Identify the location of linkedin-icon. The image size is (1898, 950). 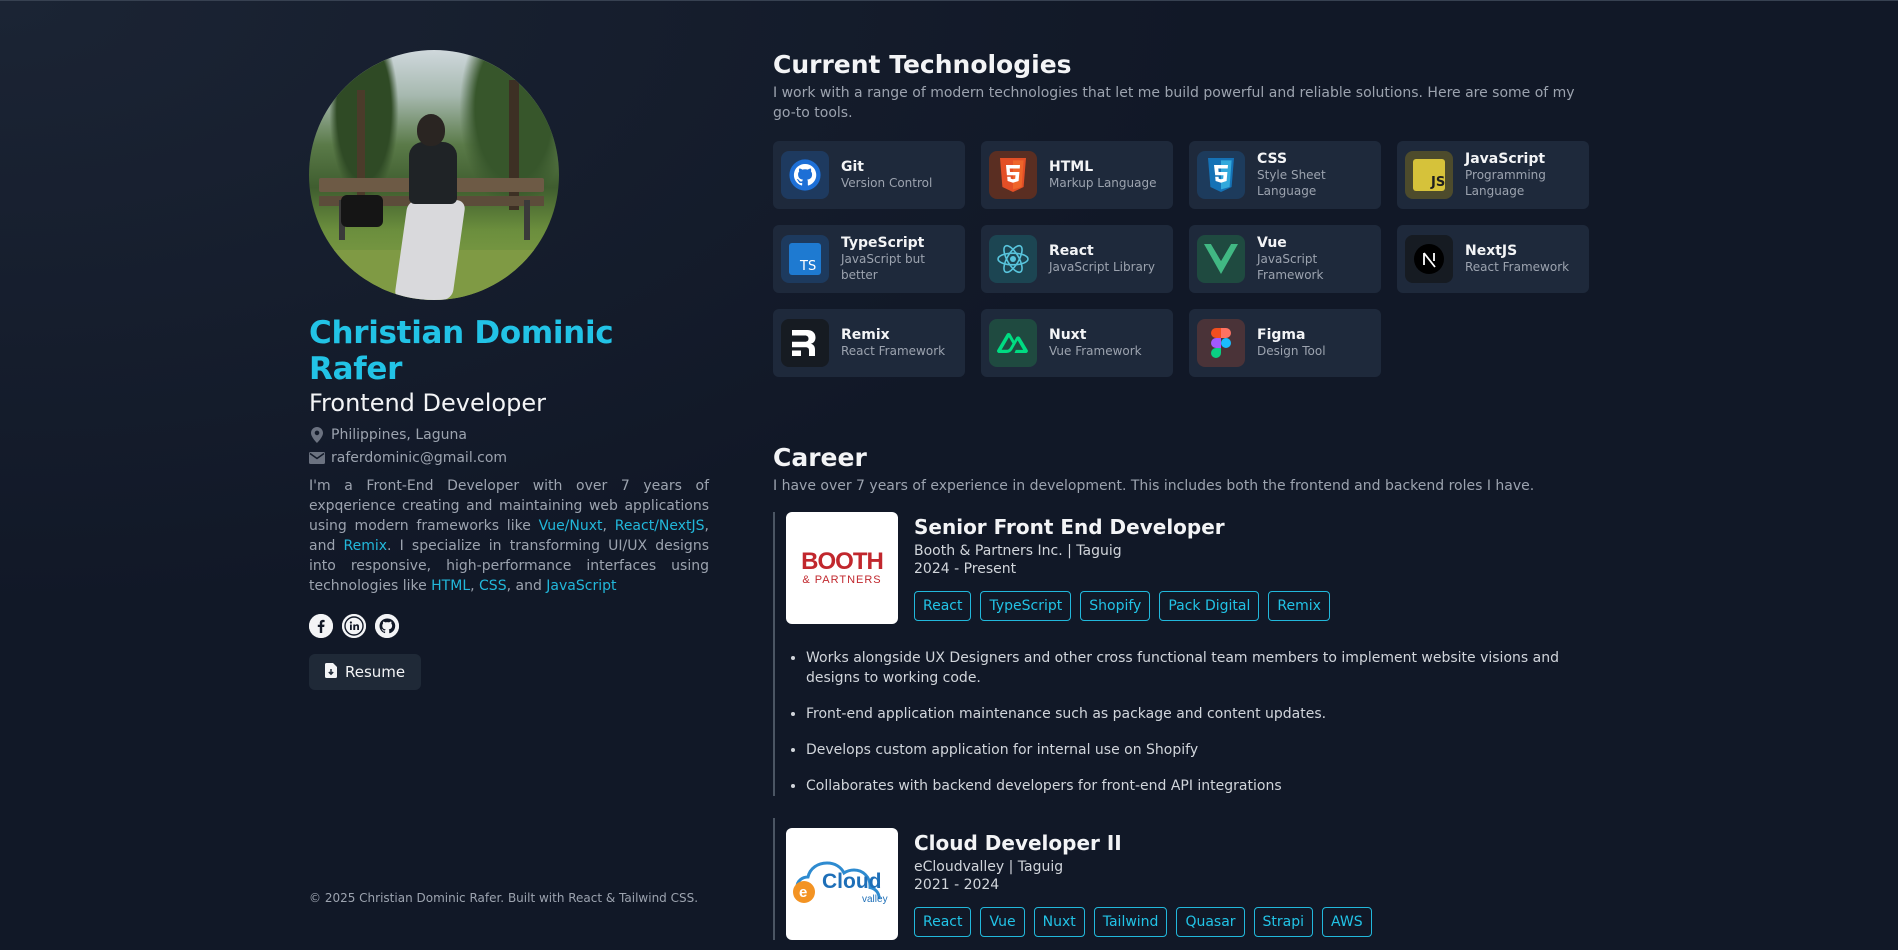
(354, 626).